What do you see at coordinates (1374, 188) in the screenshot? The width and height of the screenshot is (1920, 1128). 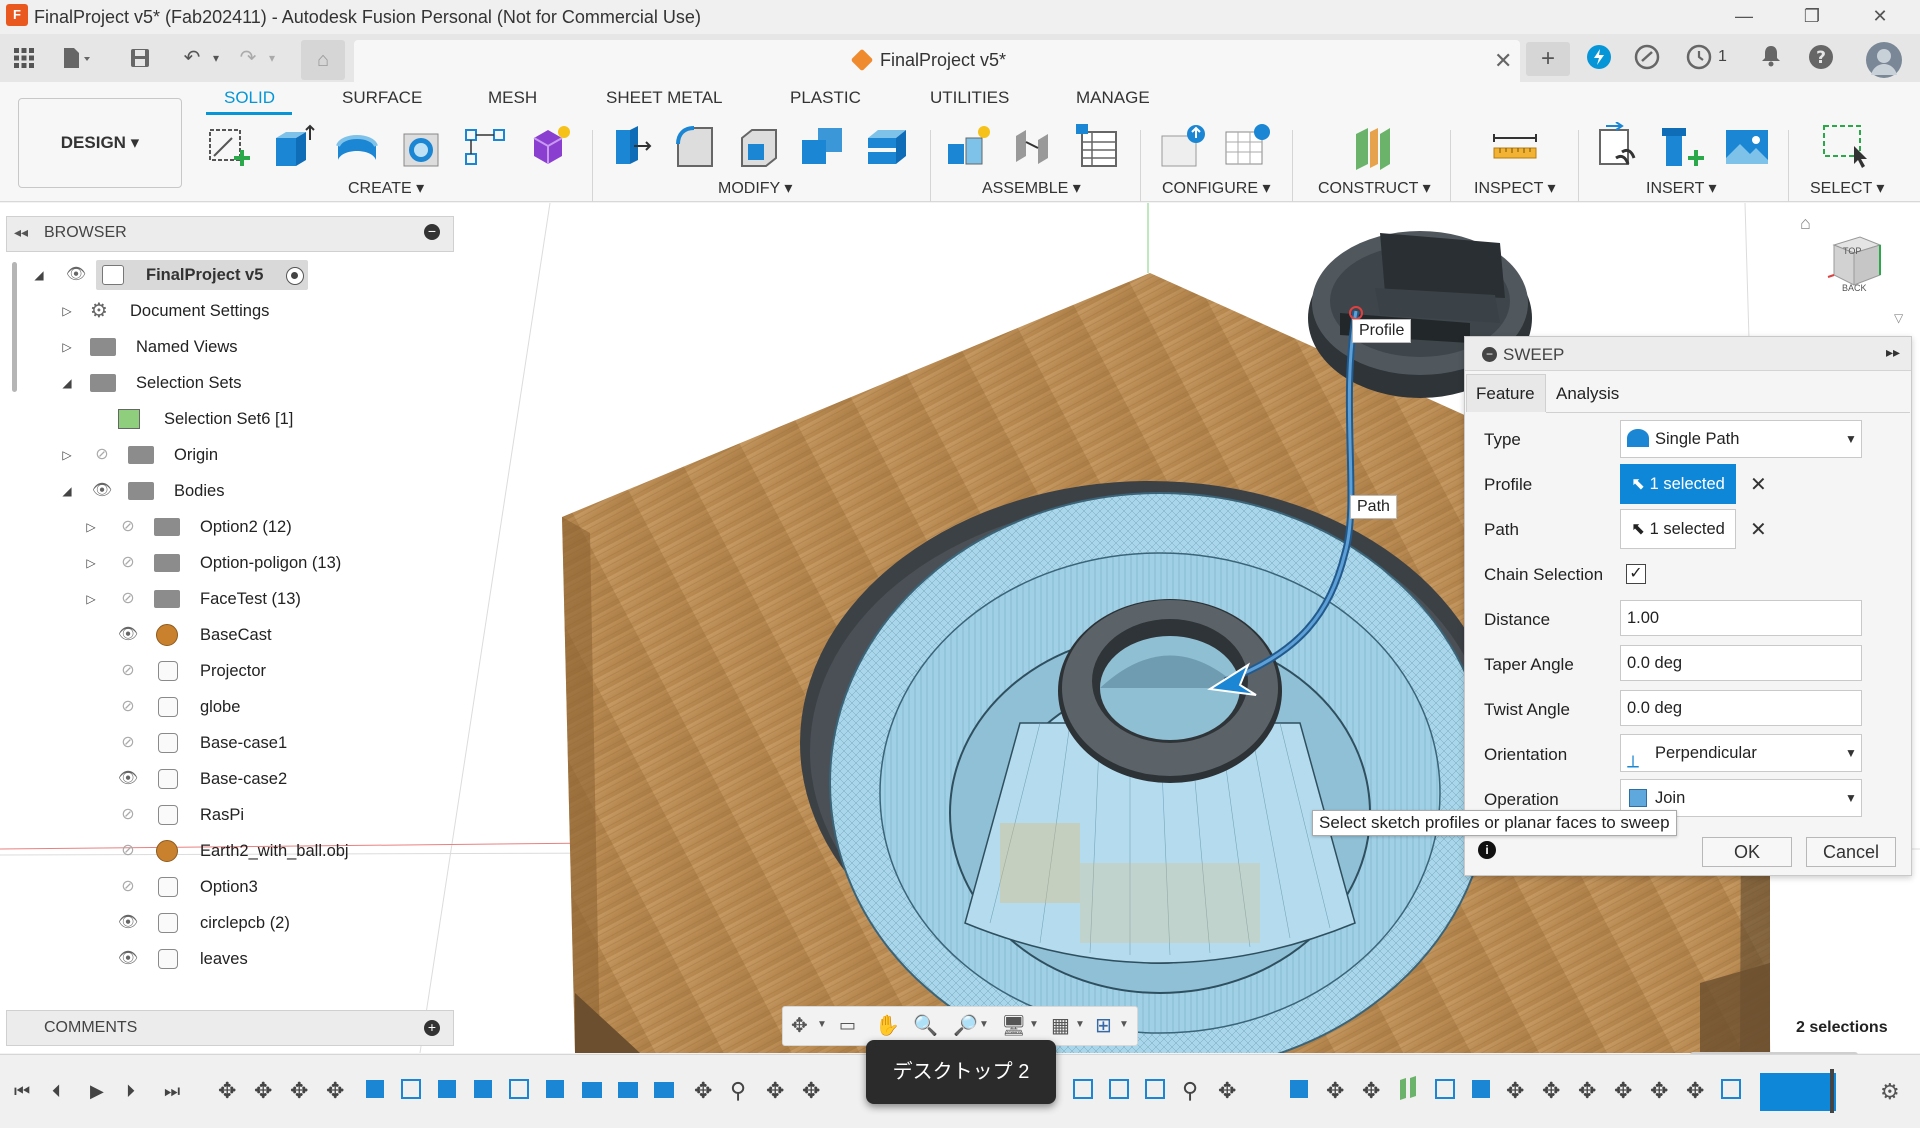 I see `construct-group-label: CONSTRUCT ▾` at bounding box center [1374, 188].